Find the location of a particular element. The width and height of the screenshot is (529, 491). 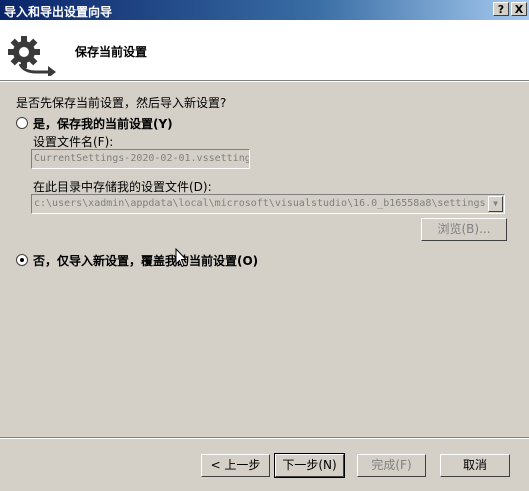

gear-arrow-icon is located at coordinates (34, 56).